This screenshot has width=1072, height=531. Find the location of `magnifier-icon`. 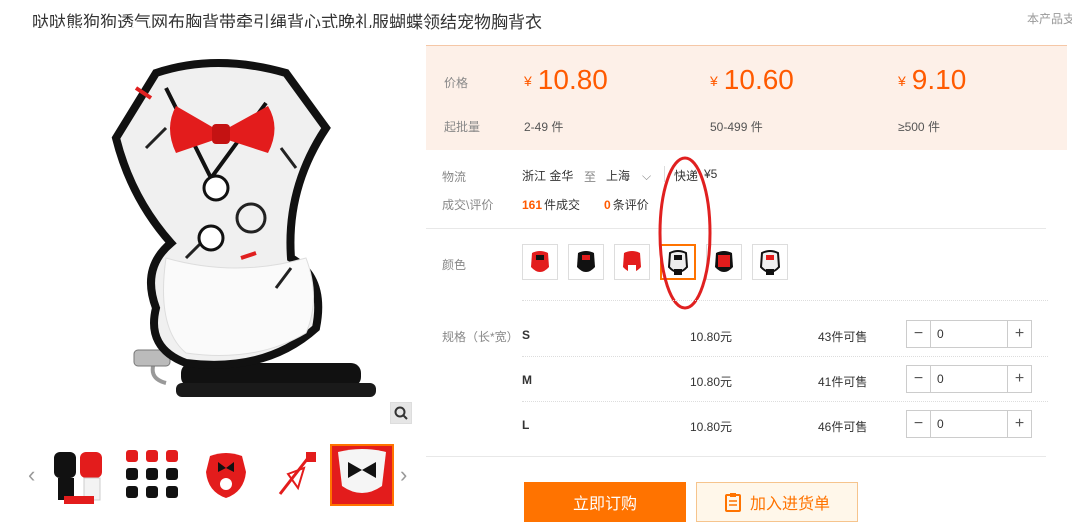

magnifier-icon is located at coordinates (401, 413).